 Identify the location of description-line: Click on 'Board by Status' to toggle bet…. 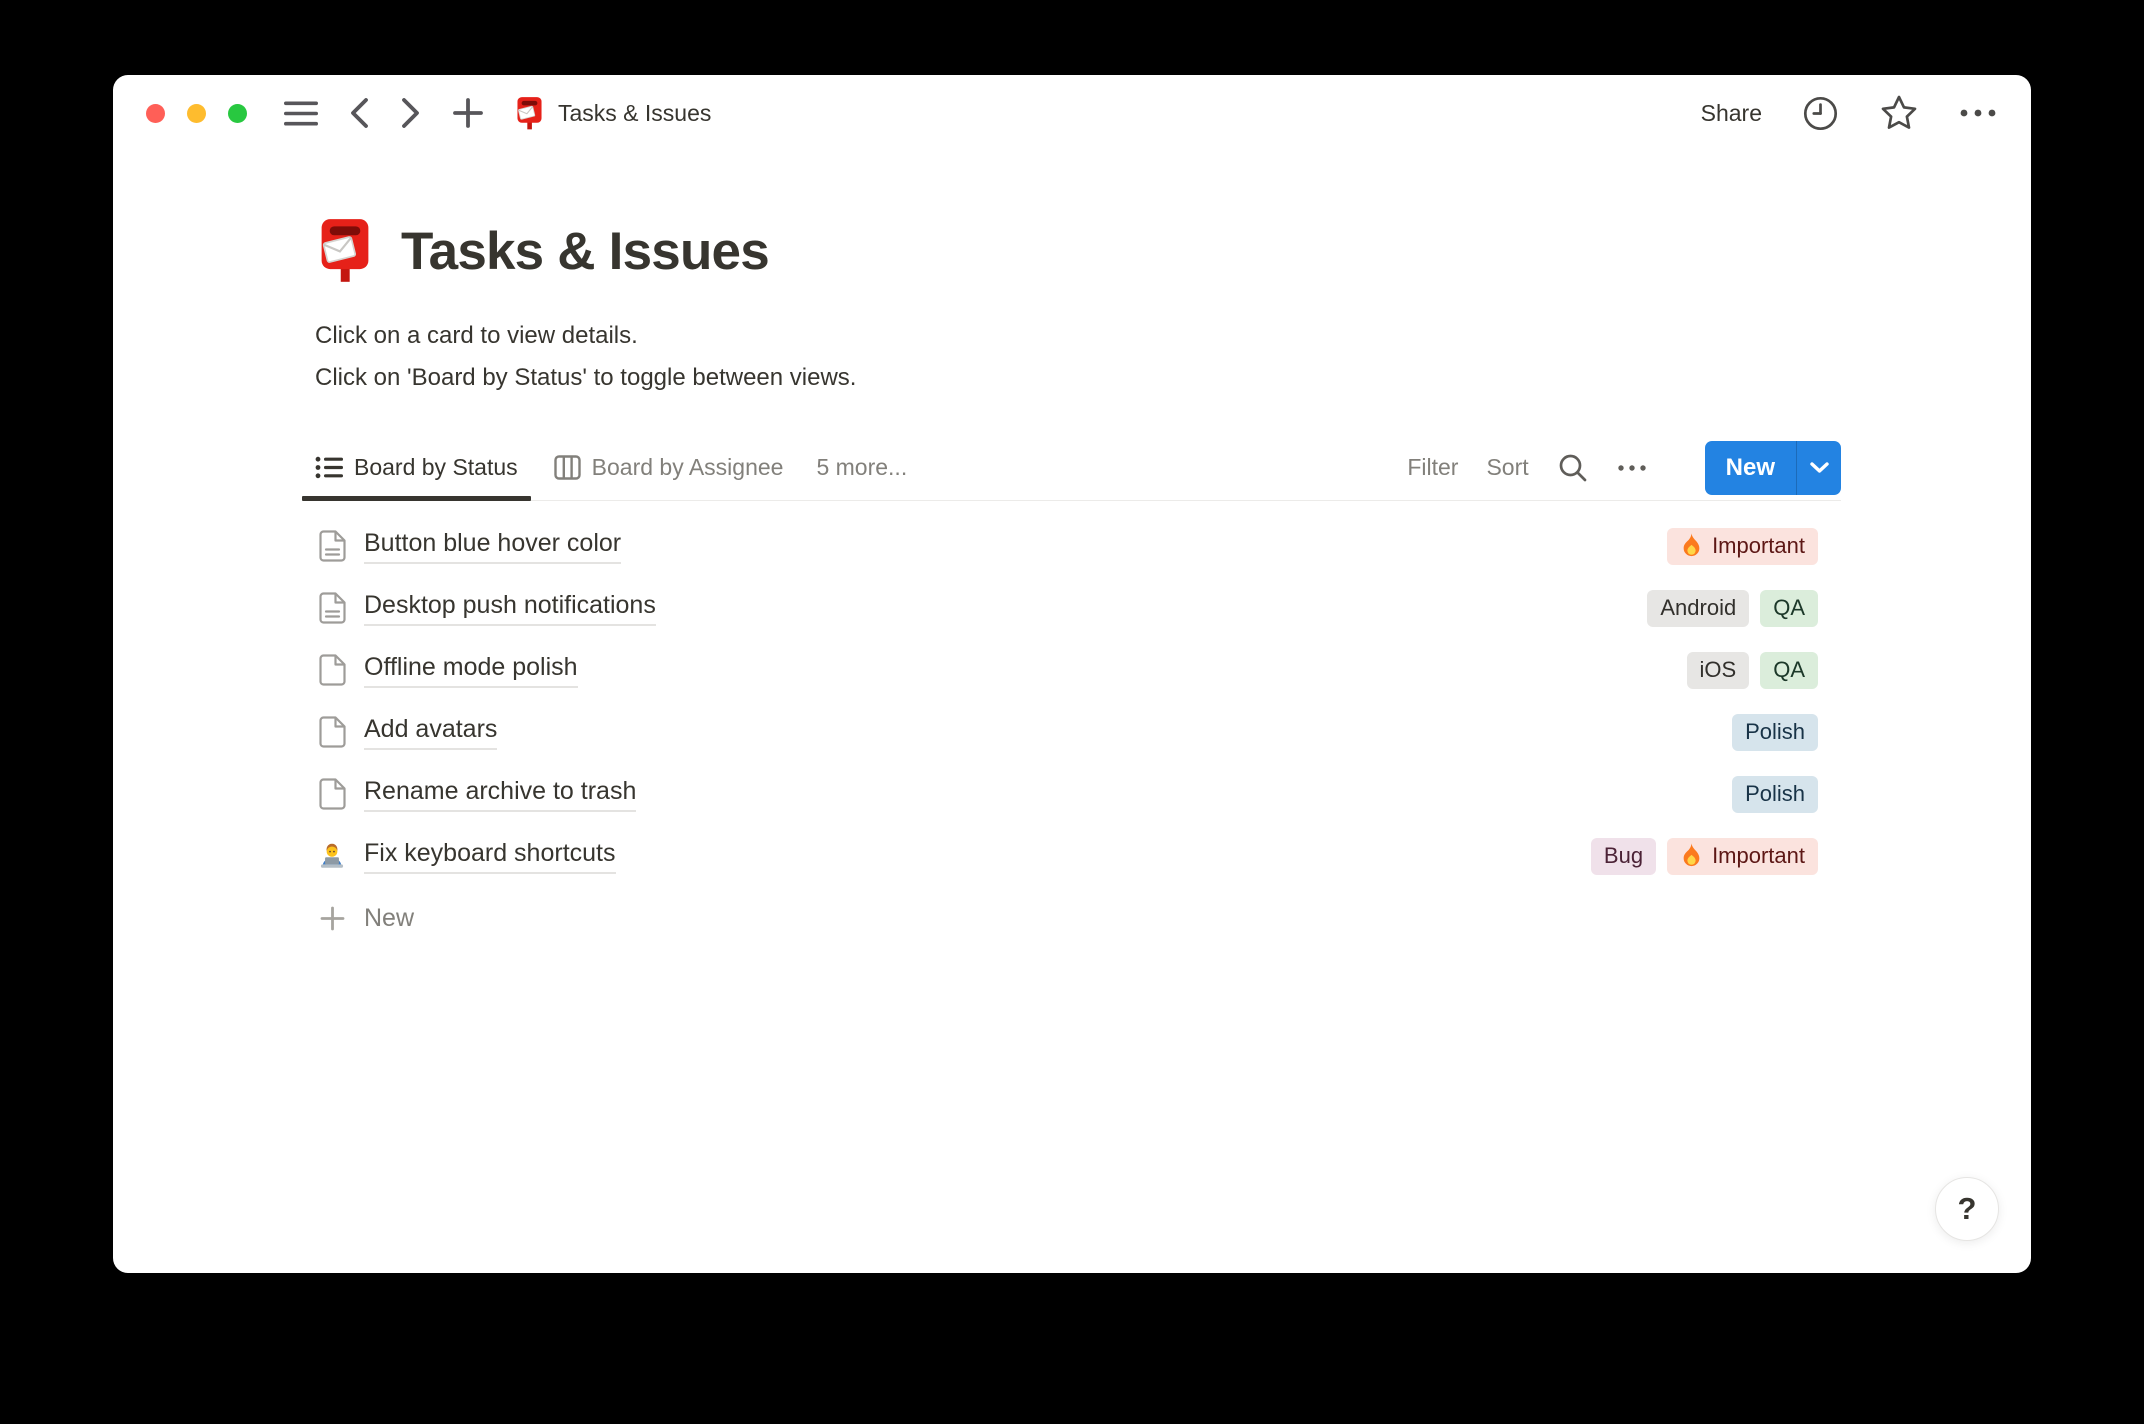
(586, 377).